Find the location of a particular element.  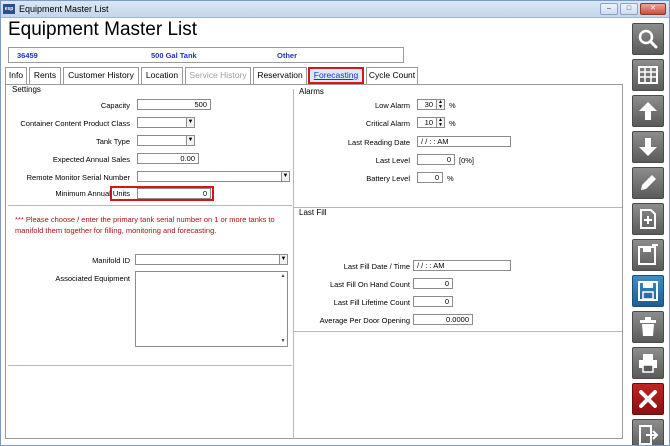

previous-record-button is located at coordinates (648, 111).